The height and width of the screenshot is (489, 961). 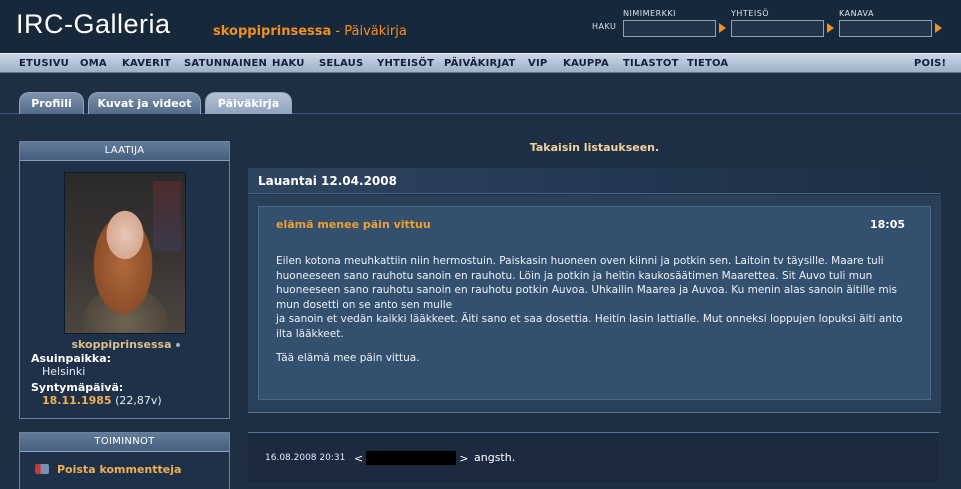 I want to click on comment-date: 16.08.2008 20:31, so click(x=305, y=458).